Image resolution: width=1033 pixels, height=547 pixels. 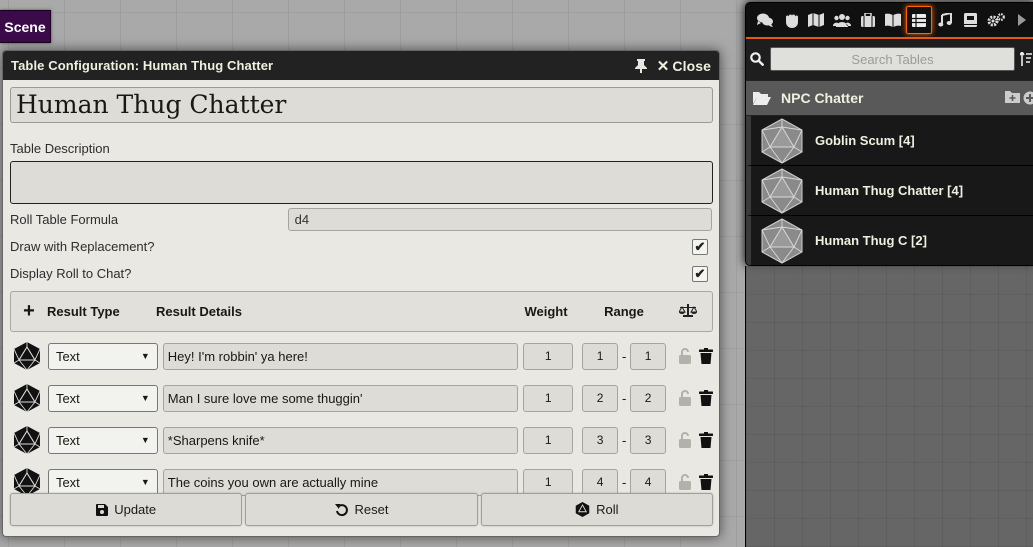 I want to click on display-roll-row: Display Roll to Chat? ✔, so click(x=361, y=273).